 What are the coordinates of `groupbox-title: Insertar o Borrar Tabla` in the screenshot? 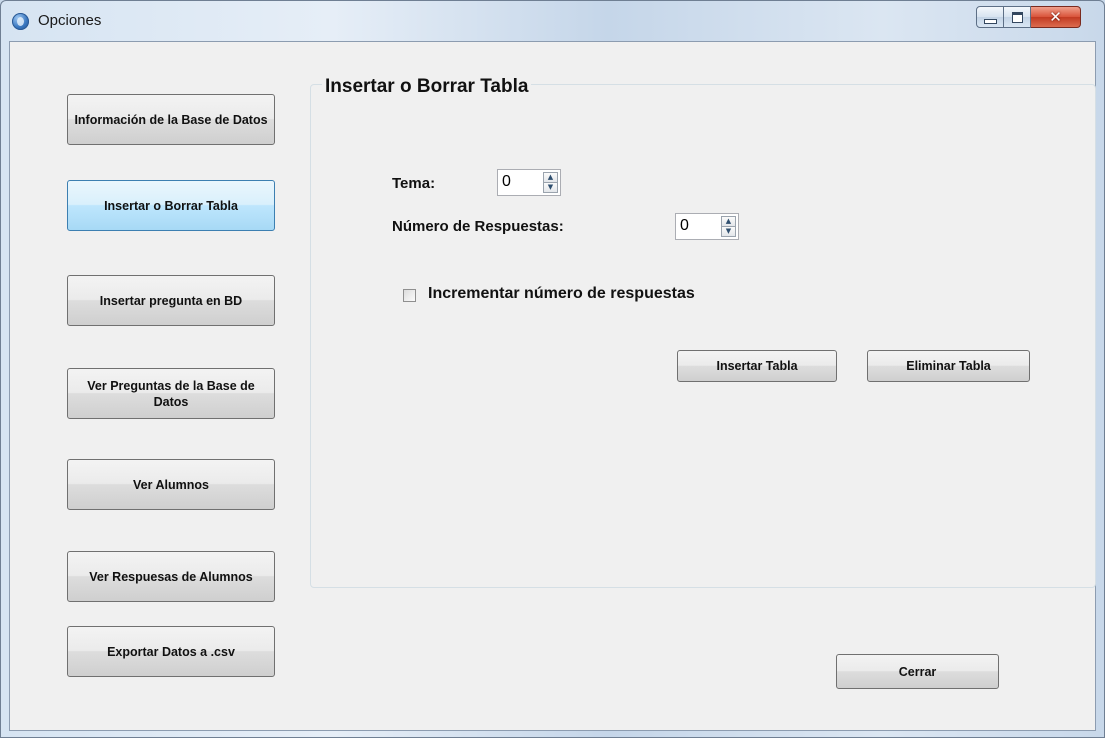 It's located at (427, 87).